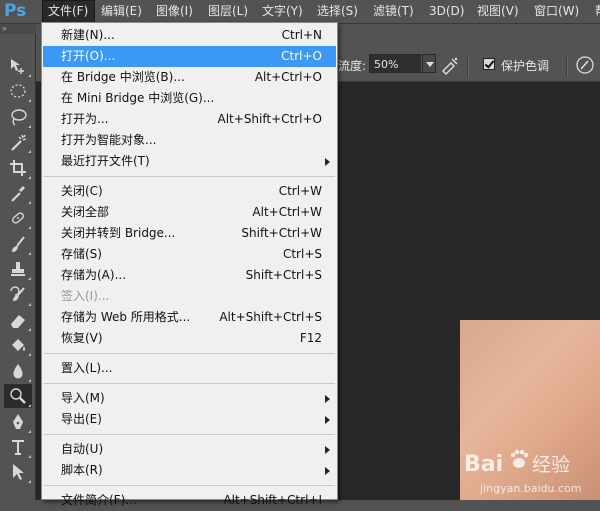 The height and width of the screenshot is (511, 600). What do you see at coordinates (189, 254) in the screenshot?
I see `file-menu-item: 存储(S) Ctrl+S` at bounding box center [189, 254].